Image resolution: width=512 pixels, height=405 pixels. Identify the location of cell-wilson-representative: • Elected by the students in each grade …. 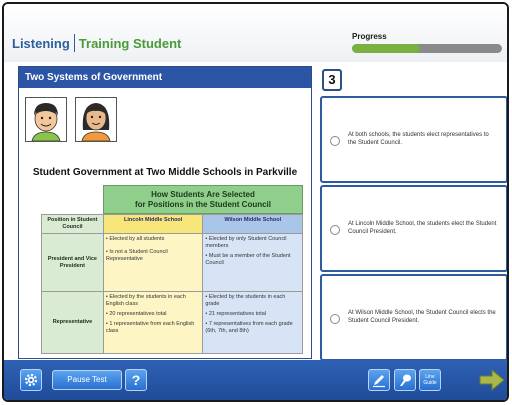
(252, 322).